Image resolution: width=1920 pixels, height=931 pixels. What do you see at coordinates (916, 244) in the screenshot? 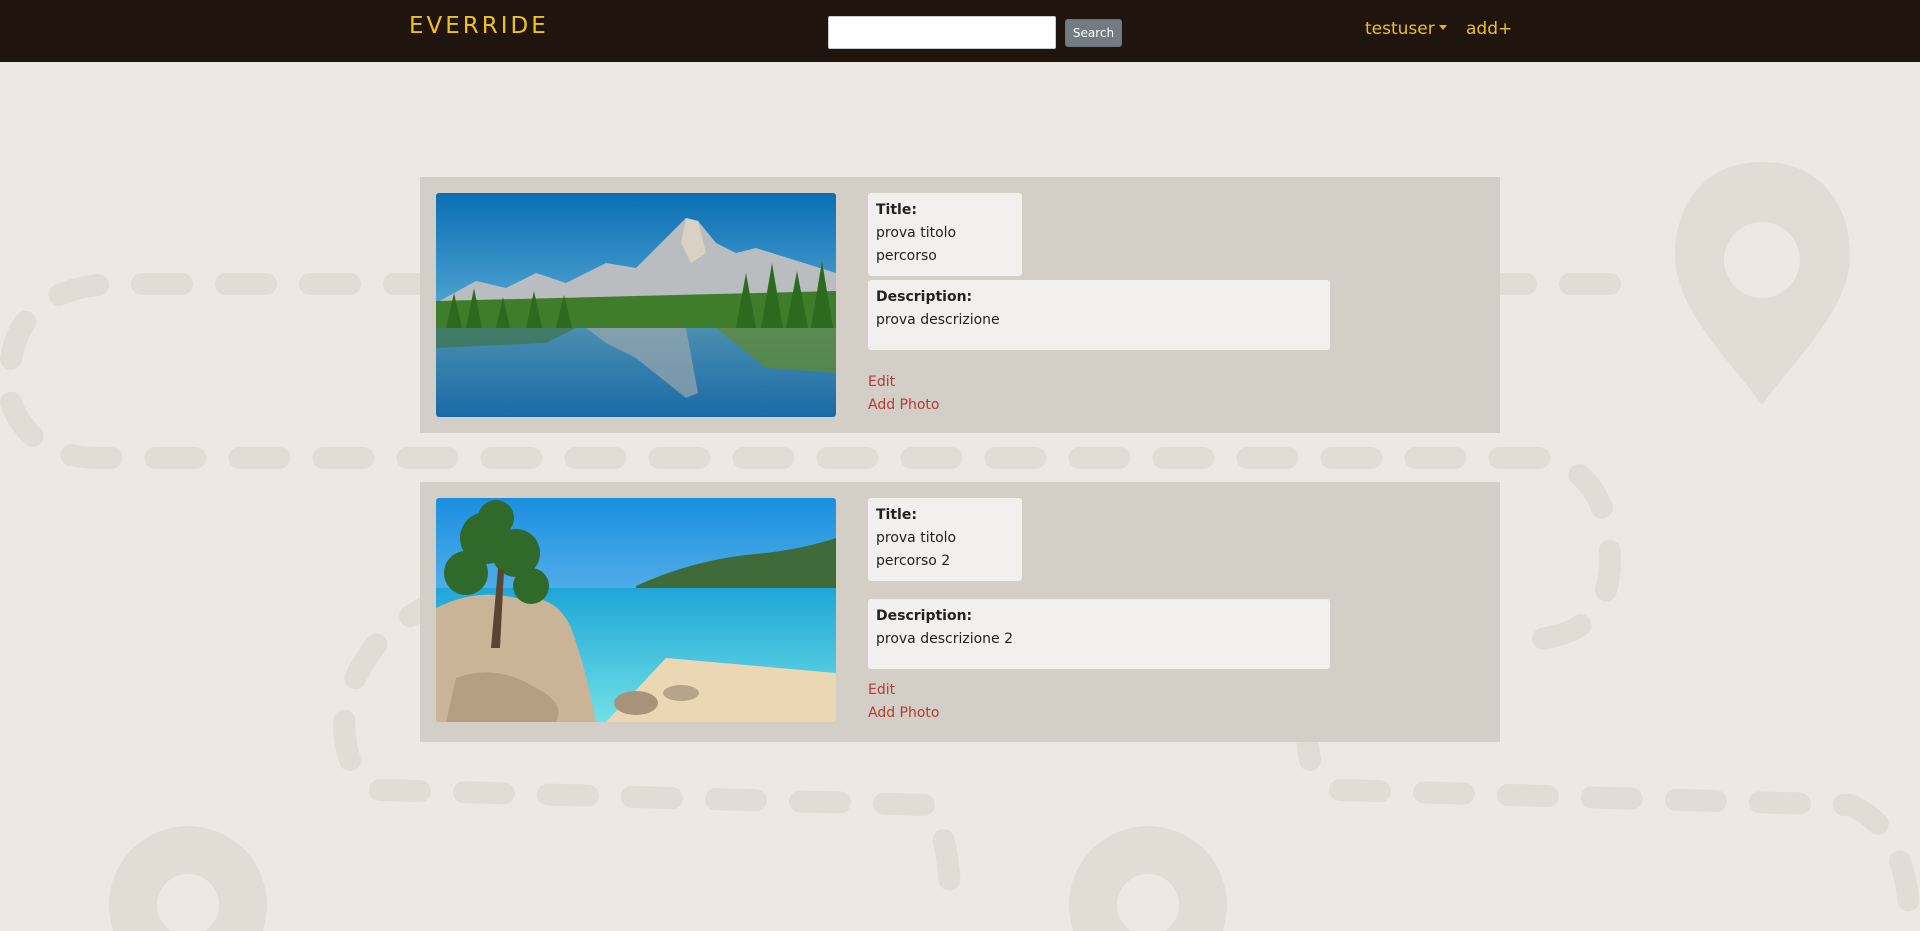
I see `route-title: prova titolo percorso` at bounding box center [916, 244].